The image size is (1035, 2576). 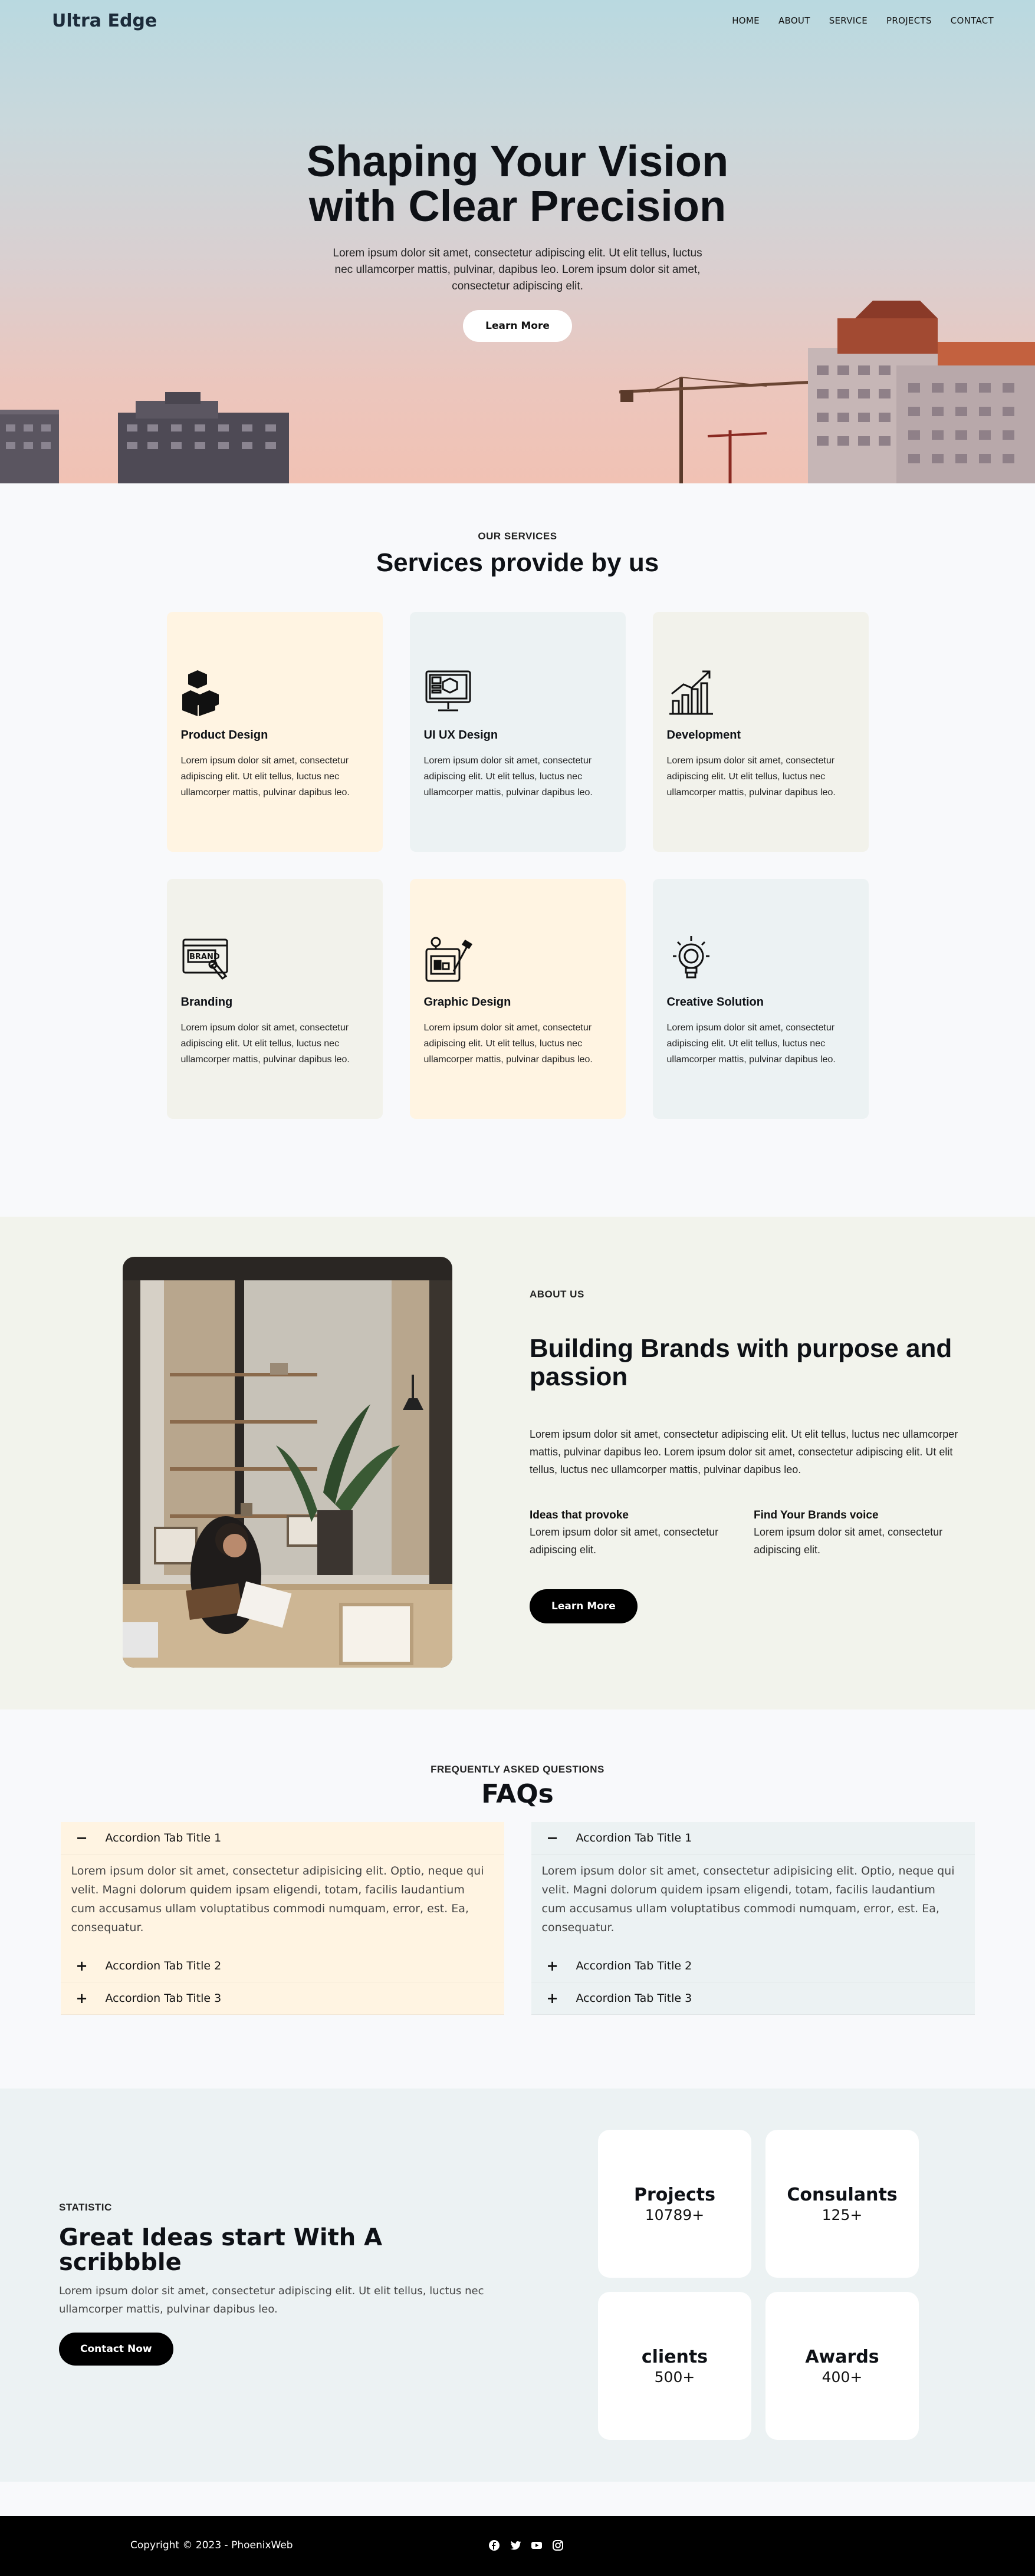 I want to click on twitter-icon, so click(x=515, y=2545).